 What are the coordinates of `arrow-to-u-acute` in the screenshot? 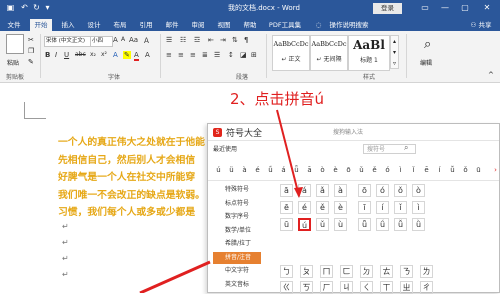 It's located at (288, 153).